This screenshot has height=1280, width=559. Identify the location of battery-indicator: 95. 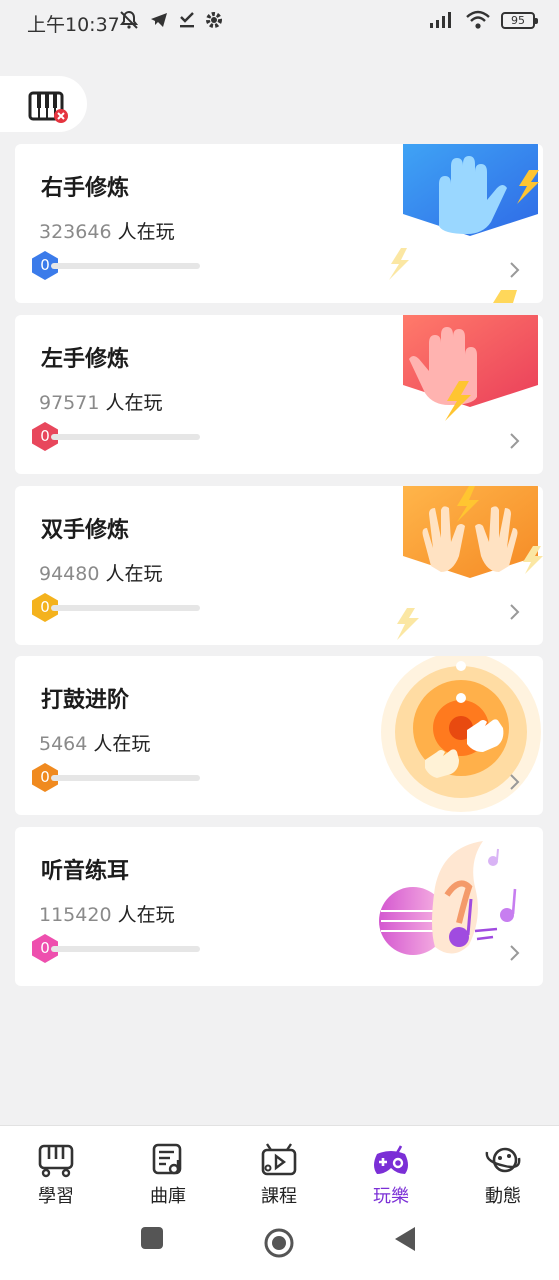
(519, 20).